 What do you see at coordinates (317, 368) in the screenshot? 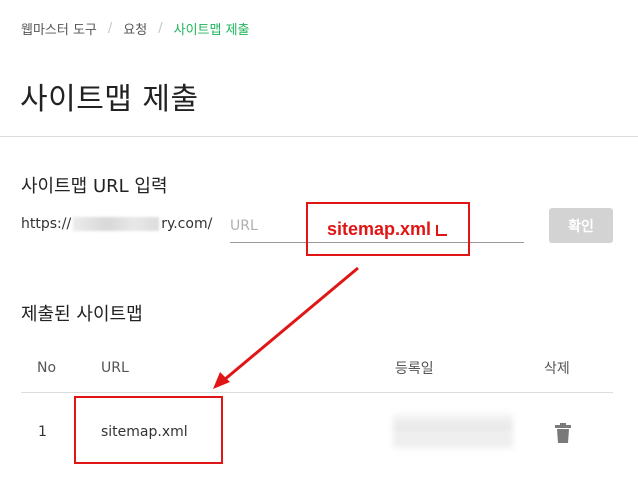
I see `table-header: No URL 등록일 삭제` at bounding box center [317, 368].